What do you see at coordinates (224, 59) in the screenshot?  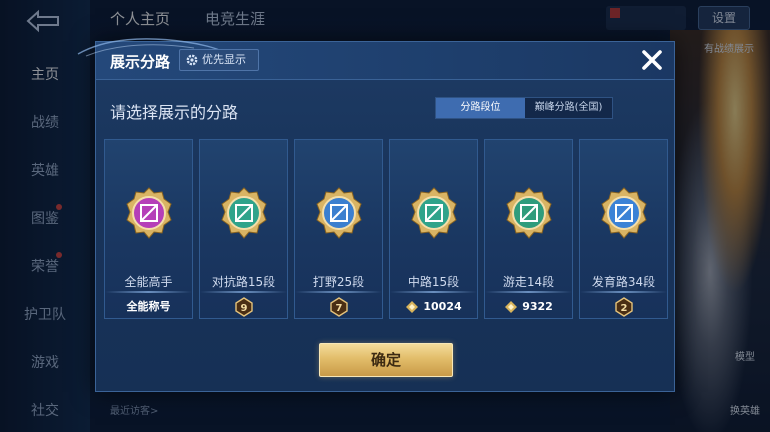 I see `priority-display-label: 优先显示` at bounding box center [224, 59].